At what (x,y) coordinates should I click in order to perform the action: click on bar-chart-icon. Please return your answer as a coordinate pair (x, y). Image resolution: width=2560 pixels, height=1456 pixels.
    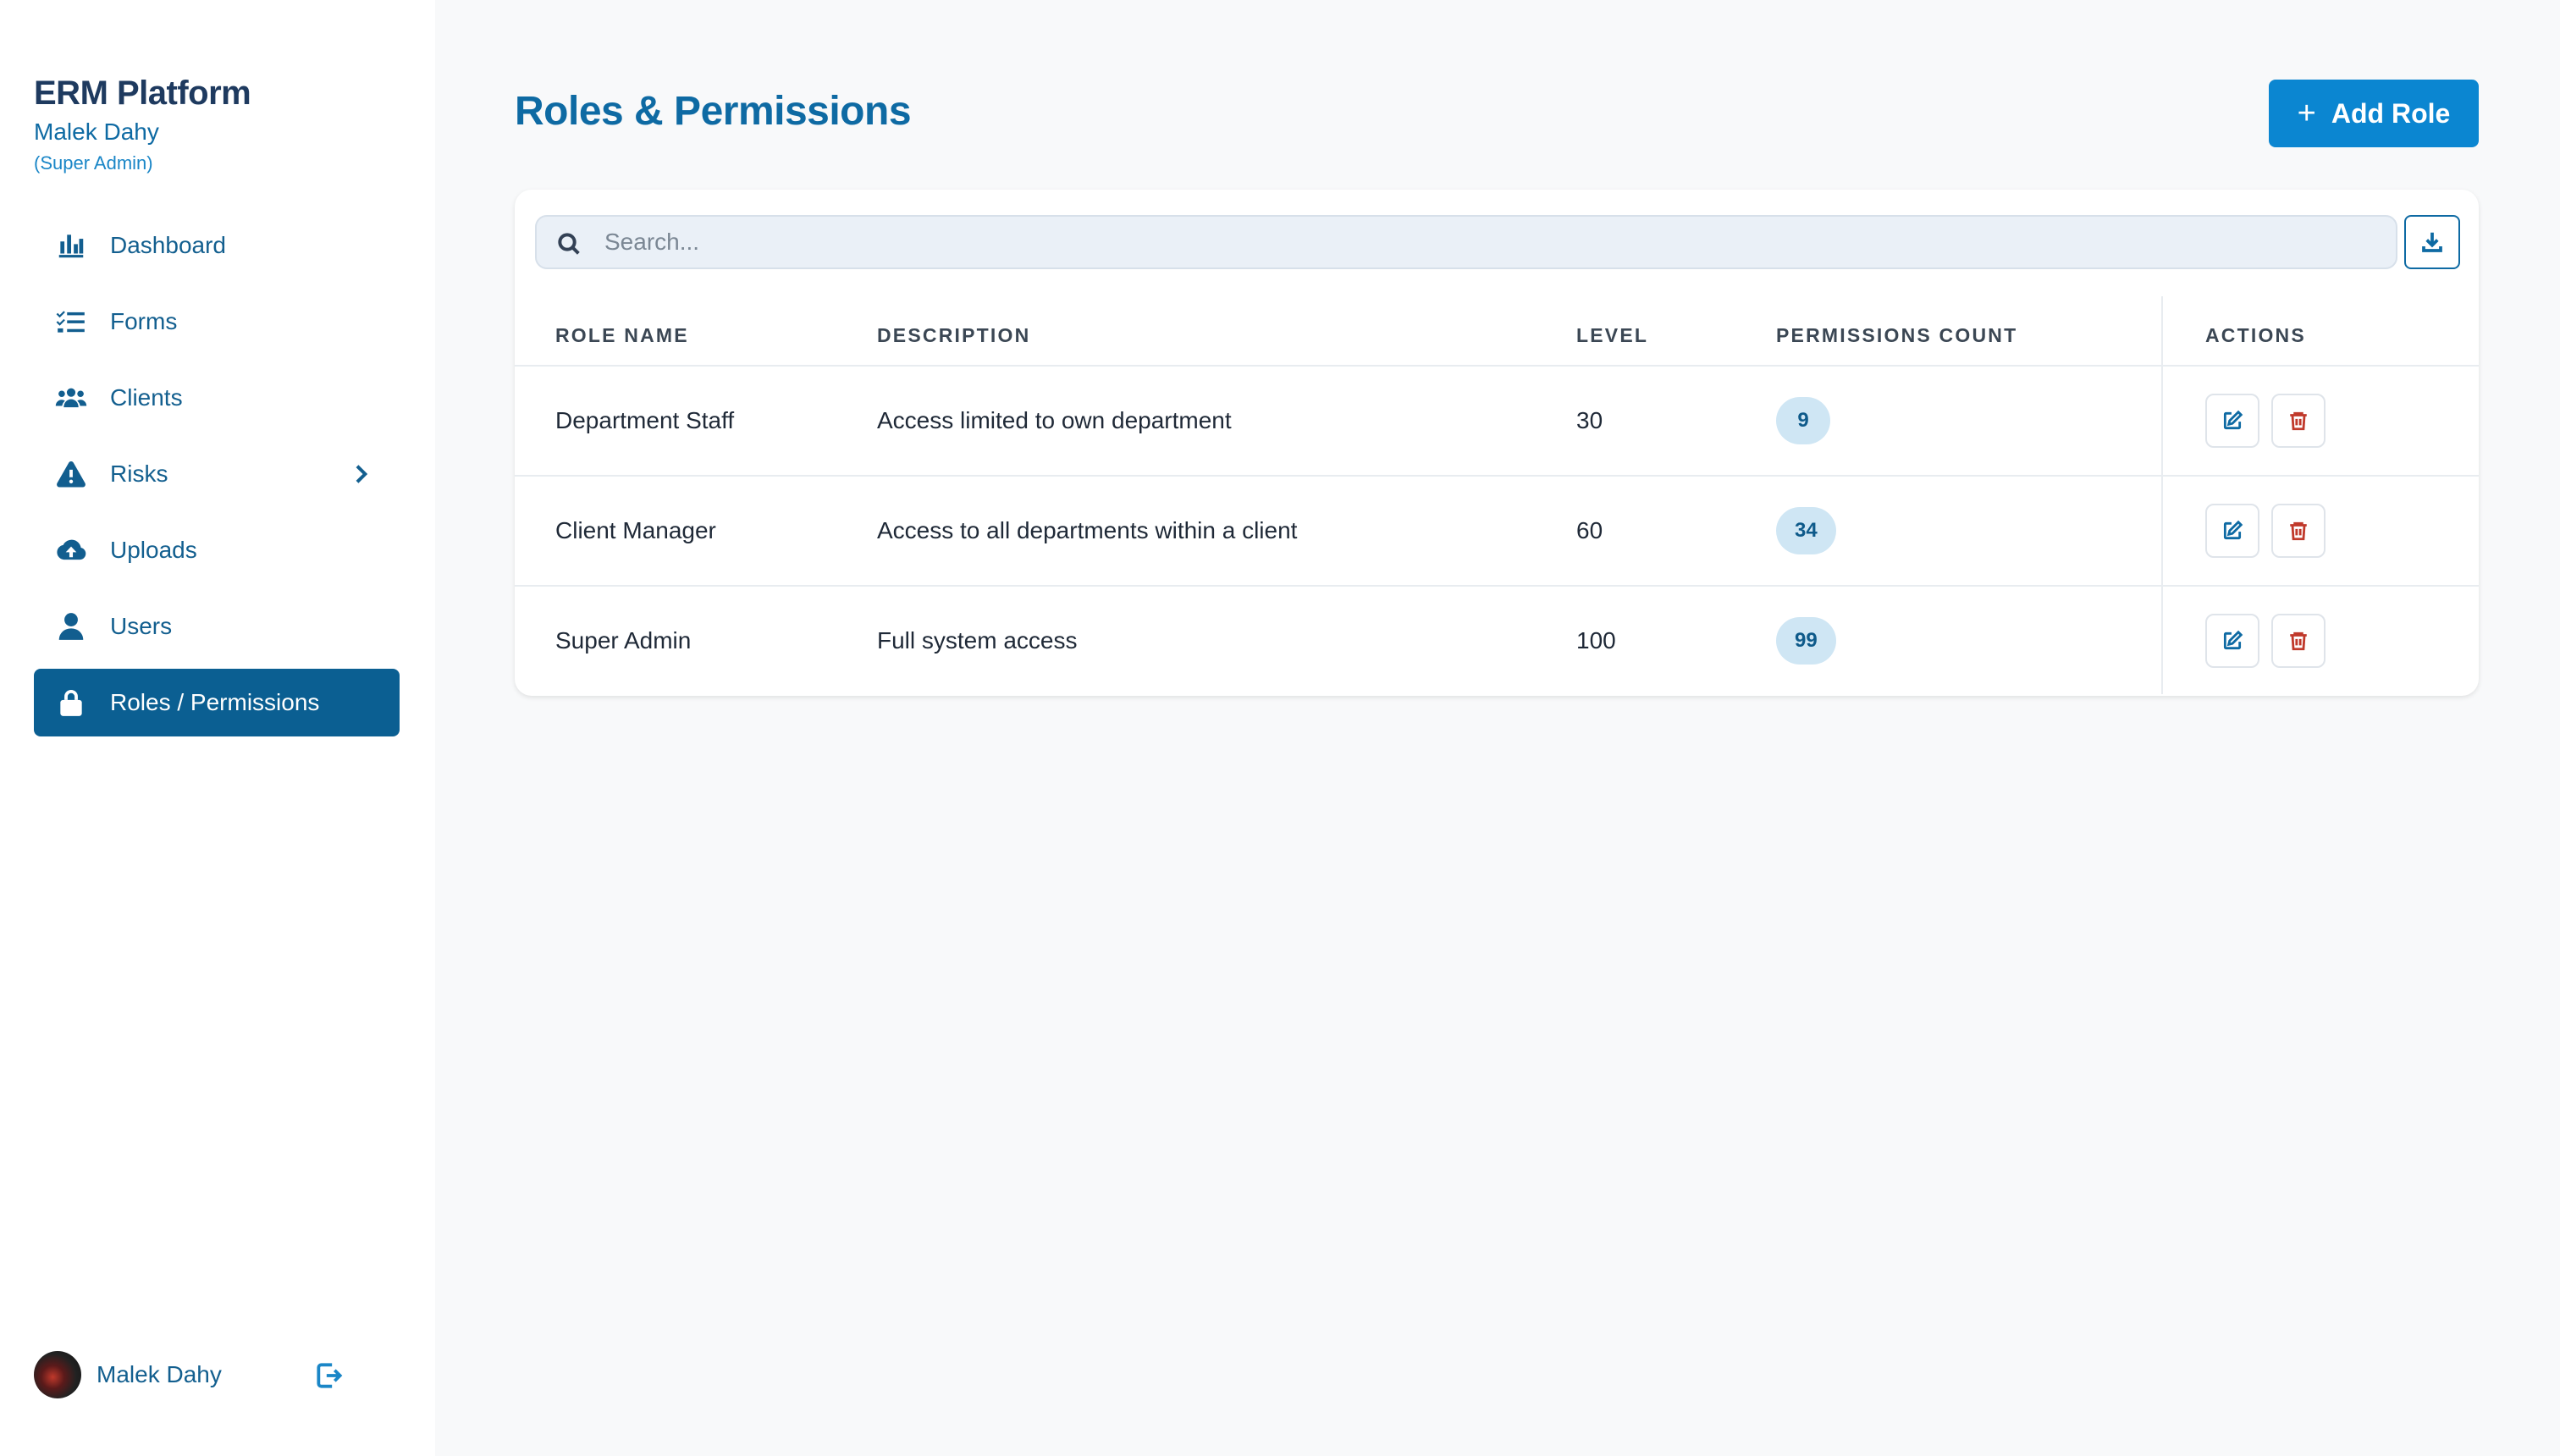
    Looking at the image, I should click on (71, 246).